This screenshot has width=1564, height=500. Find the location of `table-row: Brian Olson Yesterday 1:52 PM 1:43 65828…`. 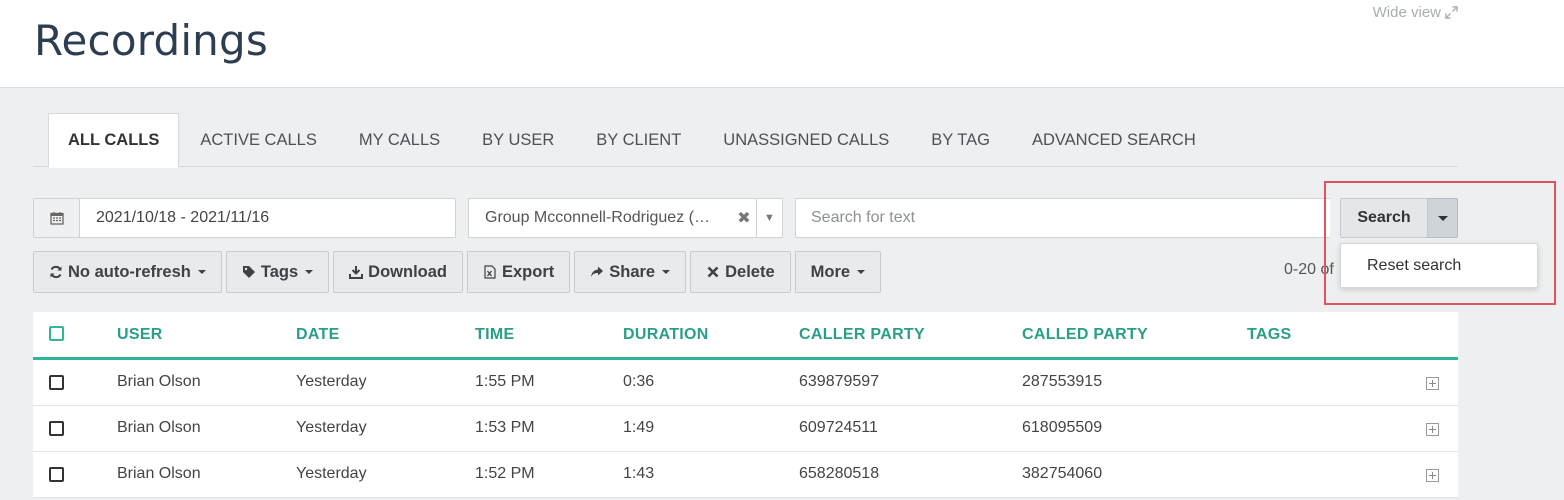

table-row: Brian Olson Yesterday 1:52 PM 1:43 65828… is located at coordinates (745, 475).